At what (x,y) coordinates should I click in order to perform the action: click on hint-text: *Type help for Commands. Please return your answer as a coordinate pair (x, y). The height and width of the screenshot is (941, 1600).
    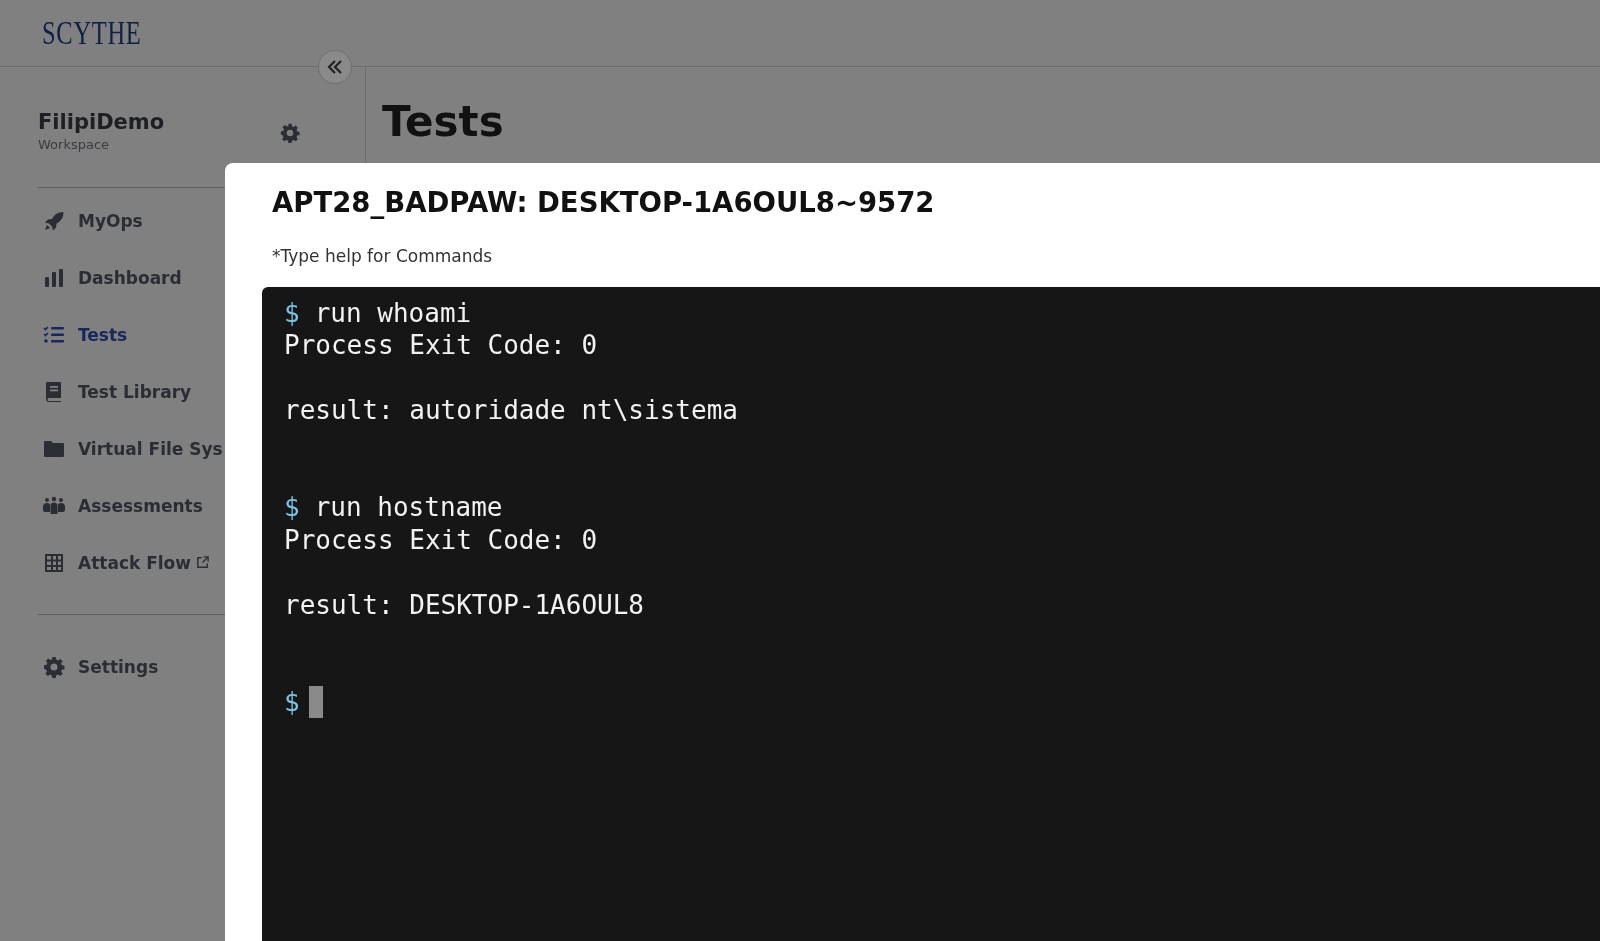
    Looking at the image, I should click on (383, 256).